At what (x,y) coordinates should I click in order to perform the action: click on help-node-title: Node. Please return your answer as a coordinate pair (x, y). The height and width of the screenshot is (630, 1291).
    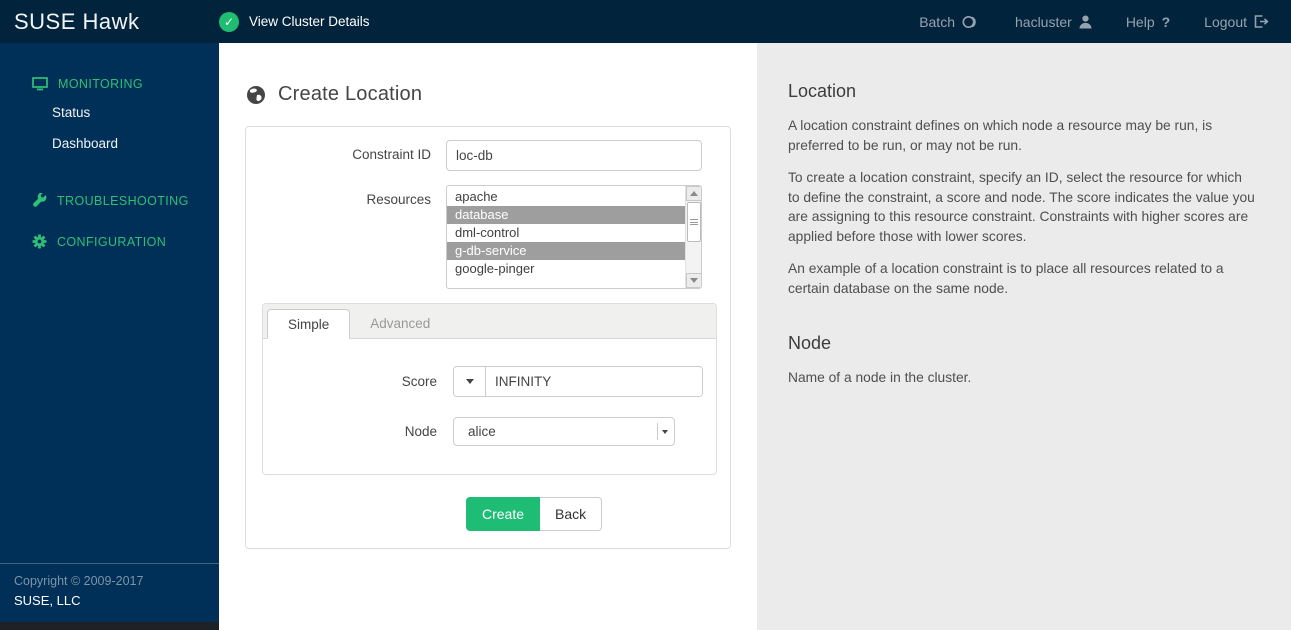
    Looking at the image, I should click on (810, 342).